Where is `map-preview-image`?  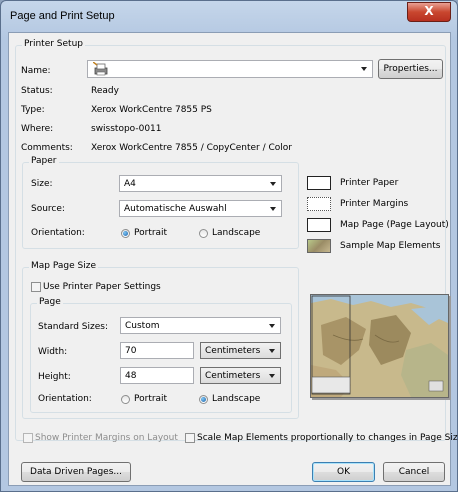
map-preview-image is located at coordinates (379, 346).